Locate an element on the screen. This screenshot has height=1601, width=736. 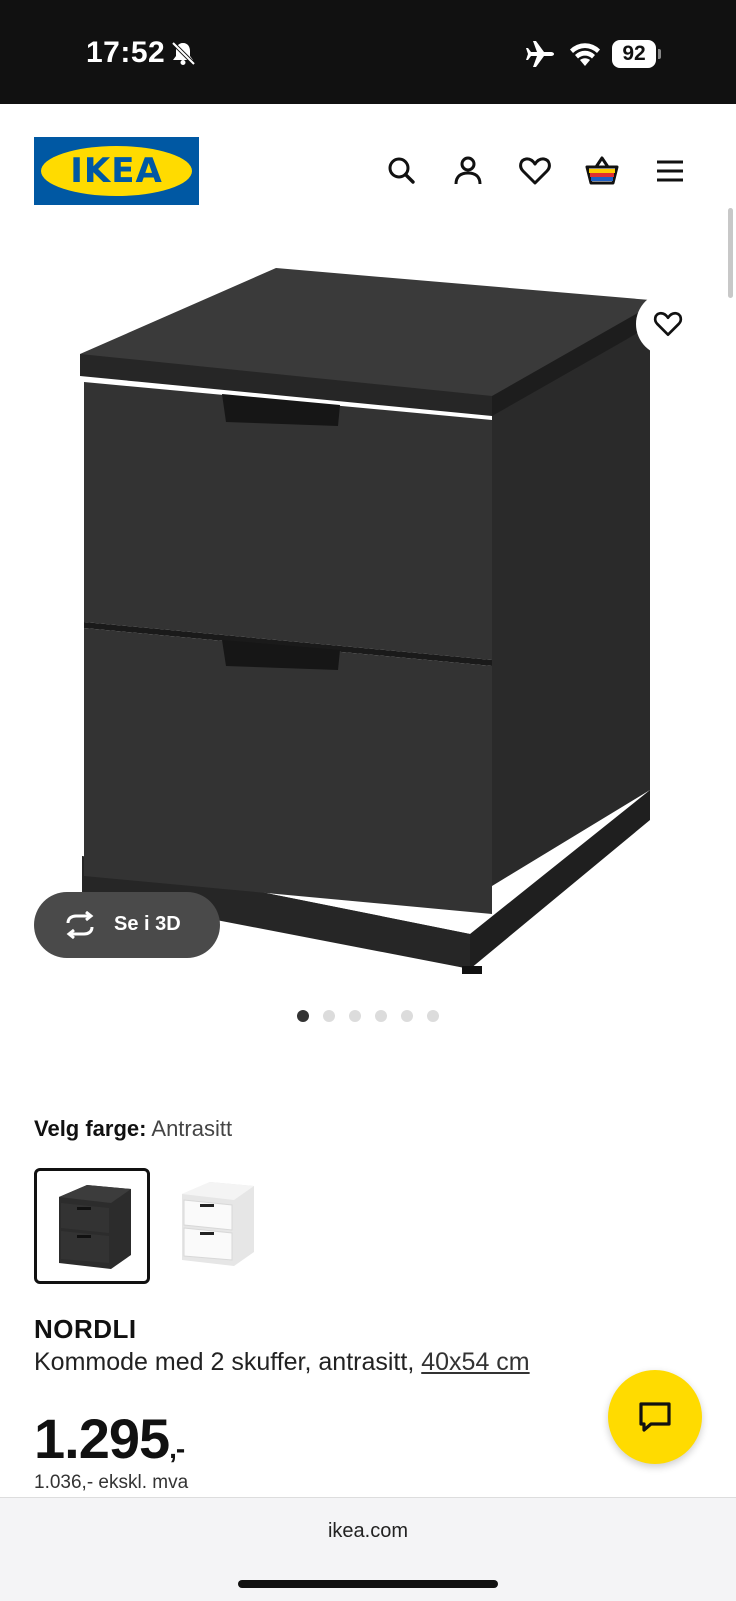
battery-level: 92 is located at coordinates (634, 54).